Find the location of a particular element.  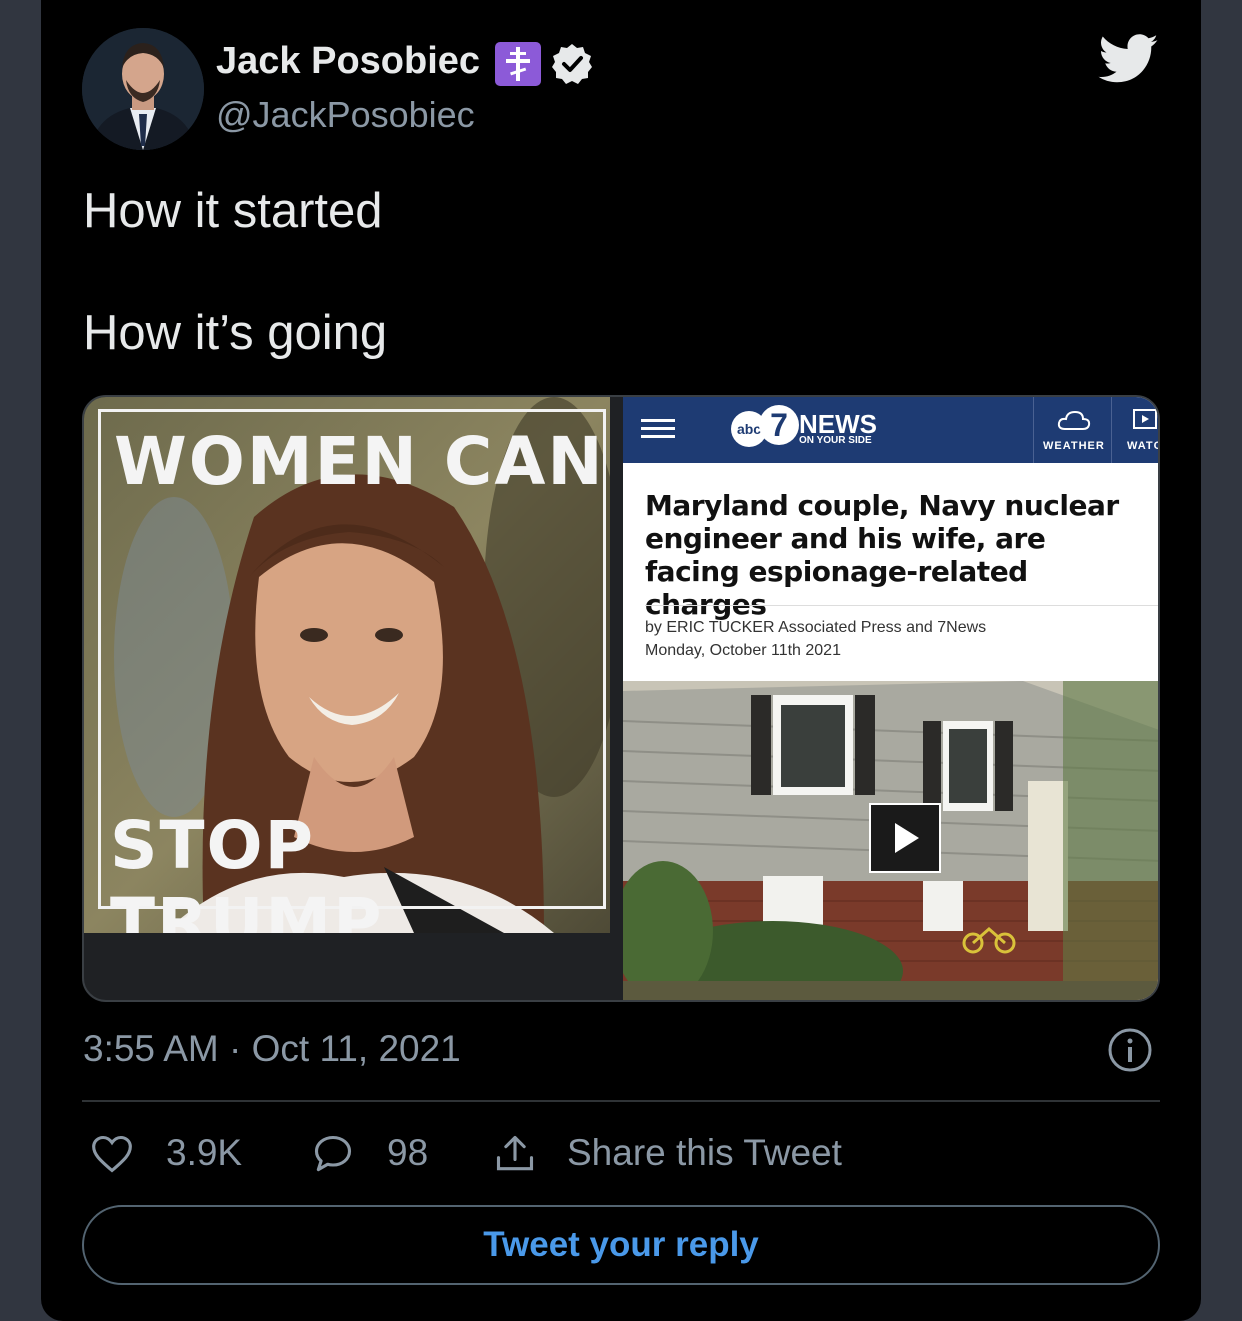

reply-bubble-icon is located at coordinates (333, 1154).